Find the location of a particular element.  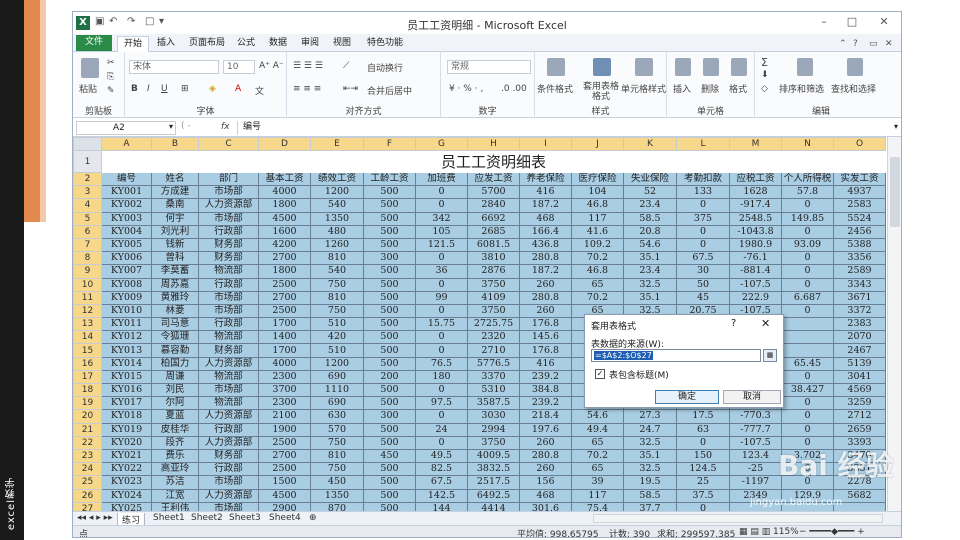

data-cell: 25 is located at coordinates (703, 482).